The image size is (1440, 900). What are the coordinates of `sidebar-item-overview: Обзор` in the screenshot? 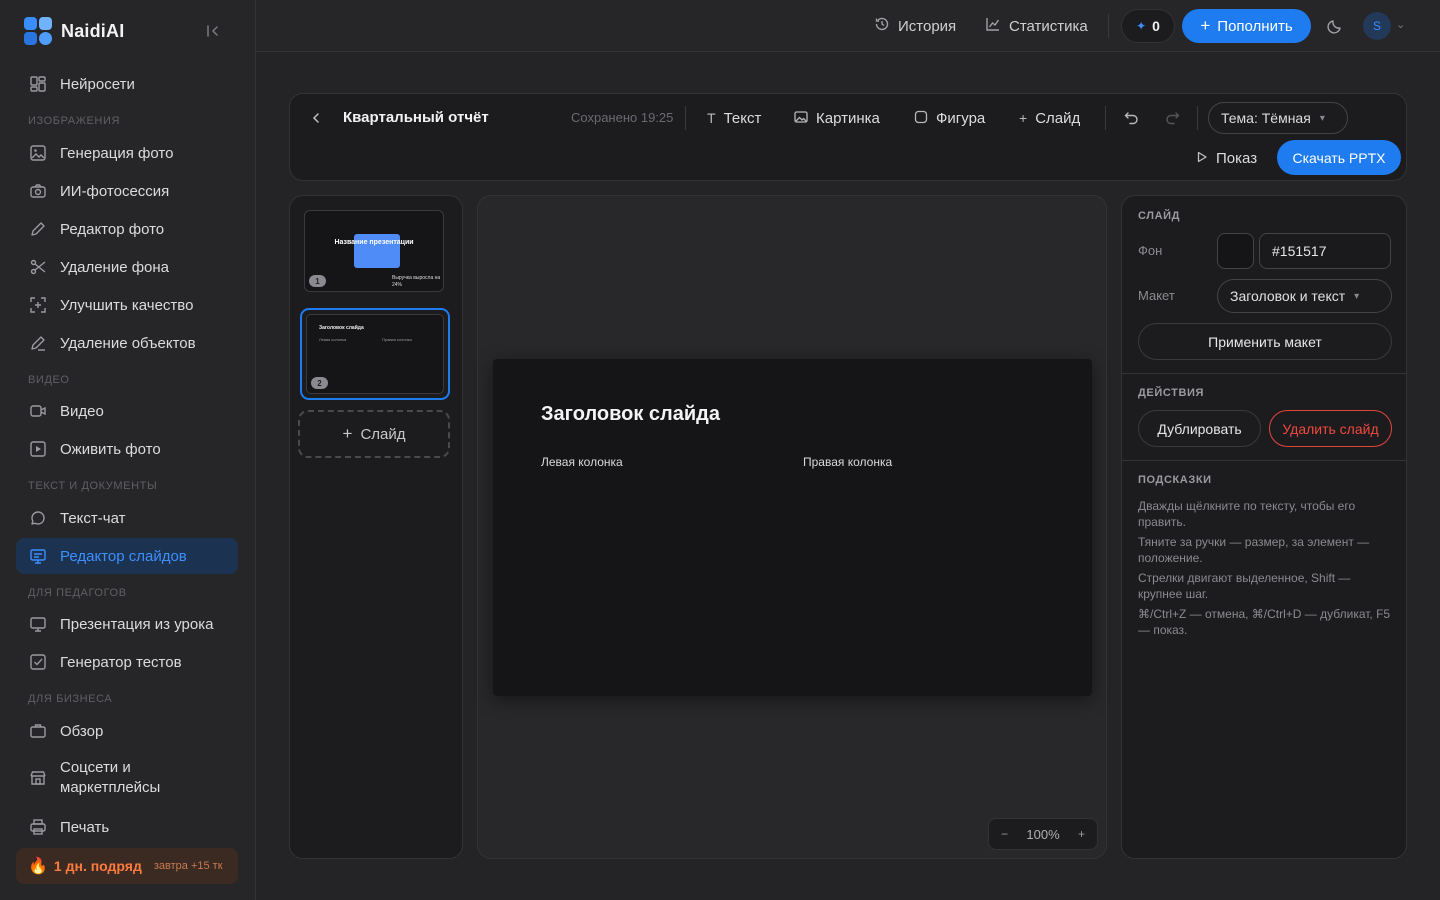 It's located at (127, 731).